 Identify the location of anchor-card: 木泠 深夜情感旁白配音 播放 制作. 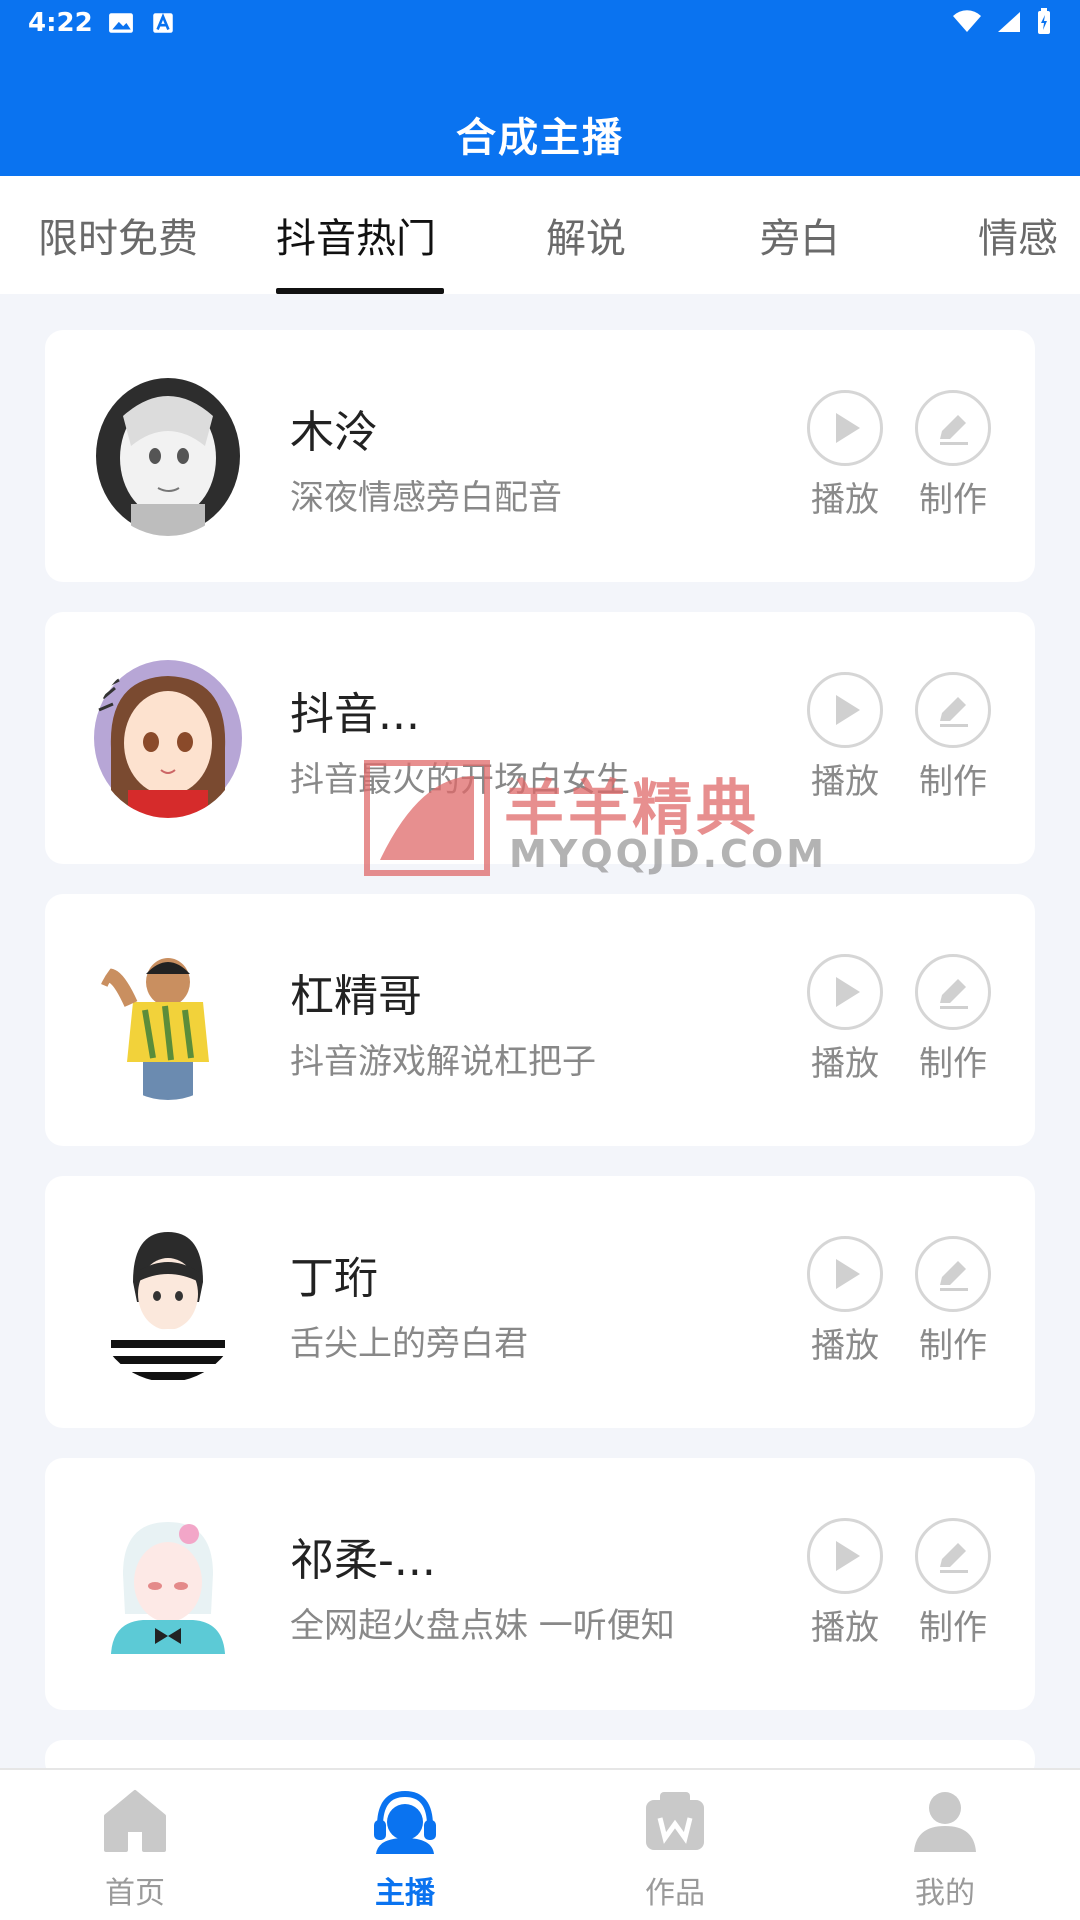
(540, 456).